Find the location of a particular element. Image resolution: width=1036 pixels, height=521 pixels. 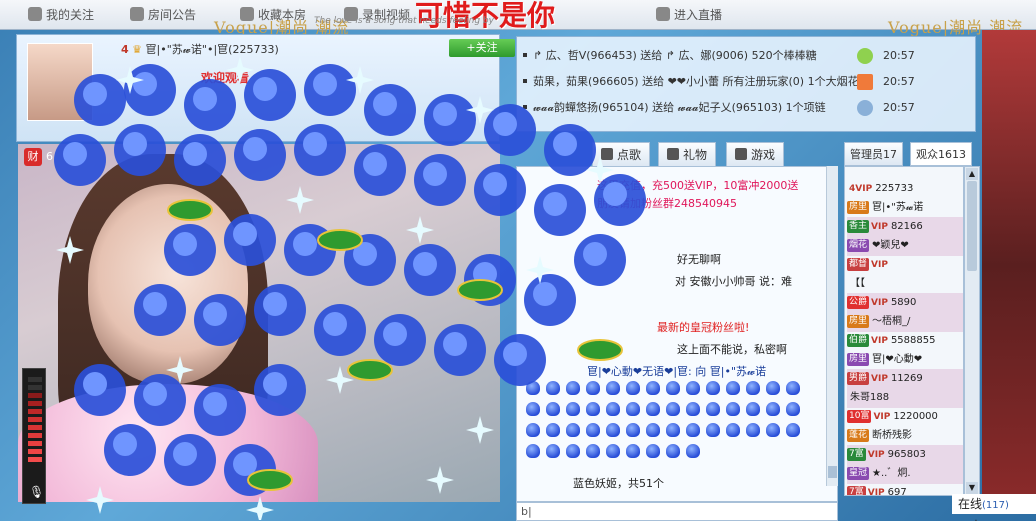

necklace-gift-icon is located at coordinates (865, 108).